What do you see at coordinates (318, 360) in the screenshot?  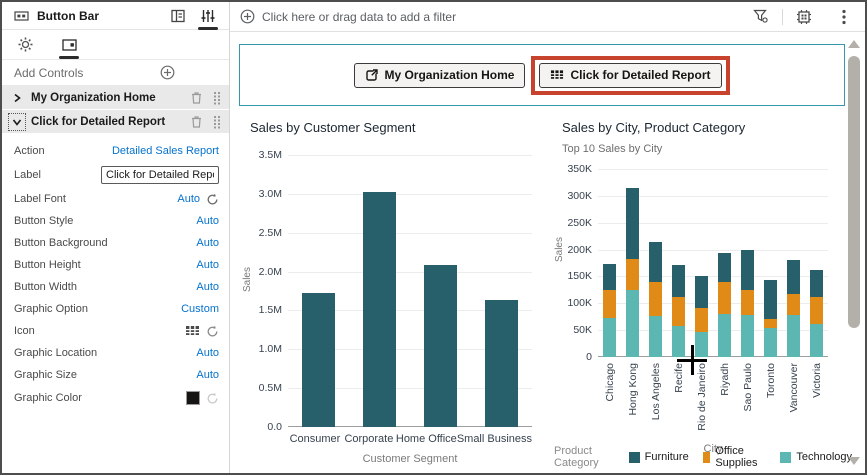 I see `bar-consumer` at bounding box center [318, 360].